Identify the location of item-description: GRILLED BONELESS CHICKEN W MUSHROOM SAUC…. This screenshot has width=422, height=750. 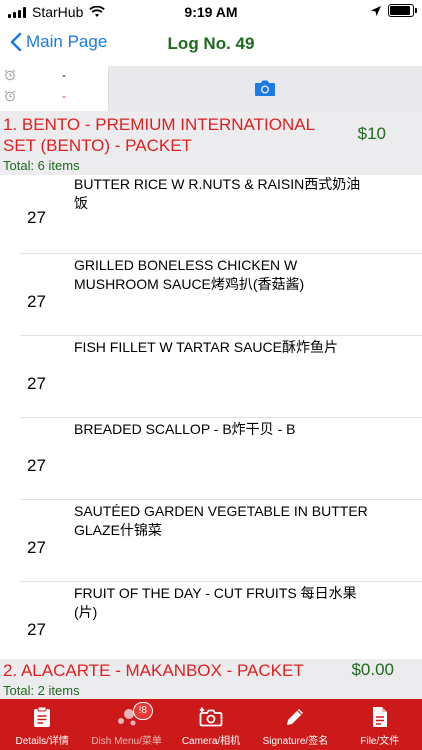
(189, 274).